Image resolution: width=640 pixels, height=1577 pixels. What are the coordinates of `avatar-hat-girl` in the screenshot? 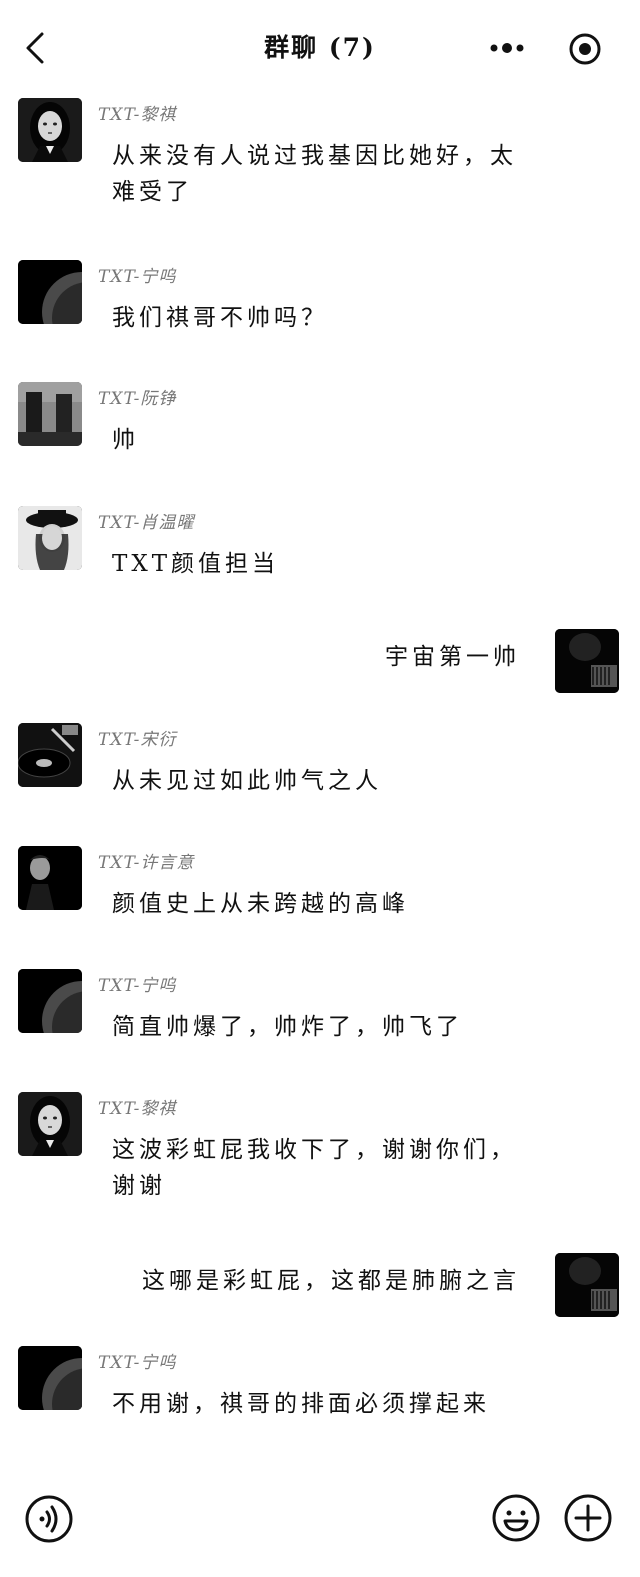 It's located at (50, 538).